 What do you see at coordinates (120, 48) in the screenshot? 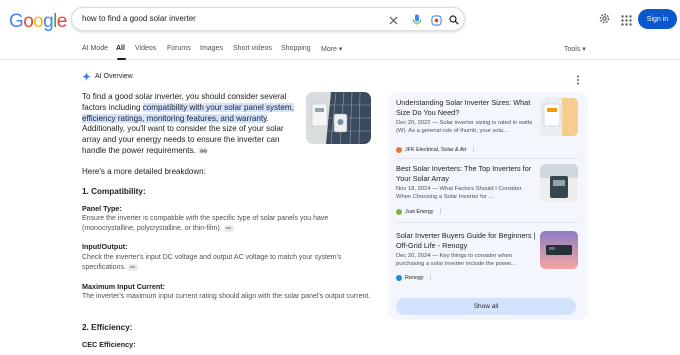
I see `tab-all: All` at bounding box center [120, 48].